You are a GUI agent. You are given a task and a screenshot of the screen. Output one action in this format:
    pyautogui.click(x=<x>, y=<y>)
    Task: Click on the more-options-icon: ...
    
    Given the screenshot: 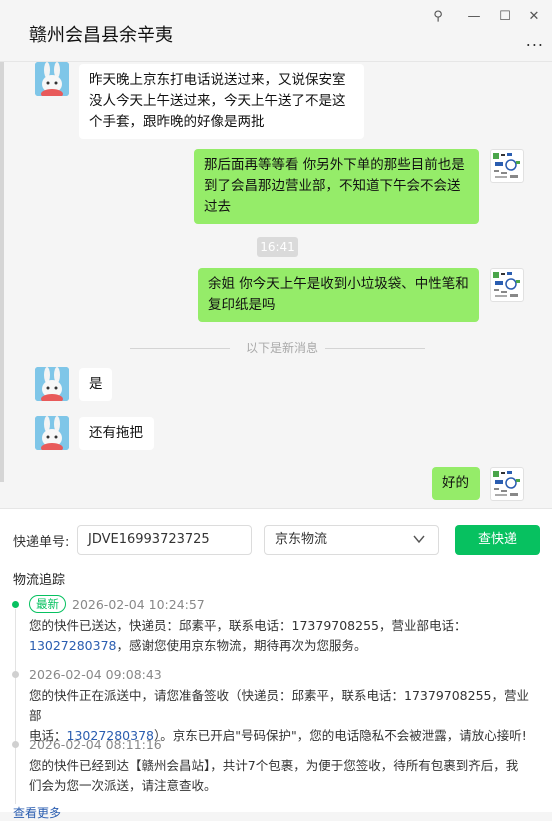 What is the action you would take?
    pyautogui.click(x=535, y=40)
    